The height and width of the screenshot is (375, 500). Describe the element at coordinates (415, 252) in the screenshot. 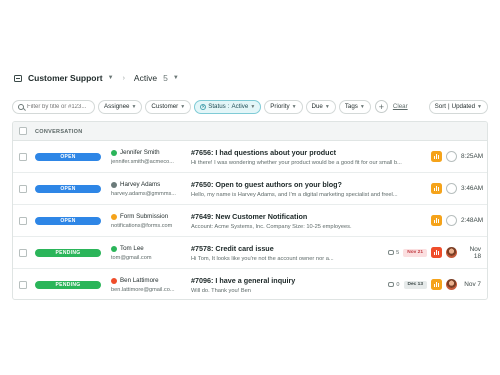

I see `due-date-badge: Nov 21` at that location.